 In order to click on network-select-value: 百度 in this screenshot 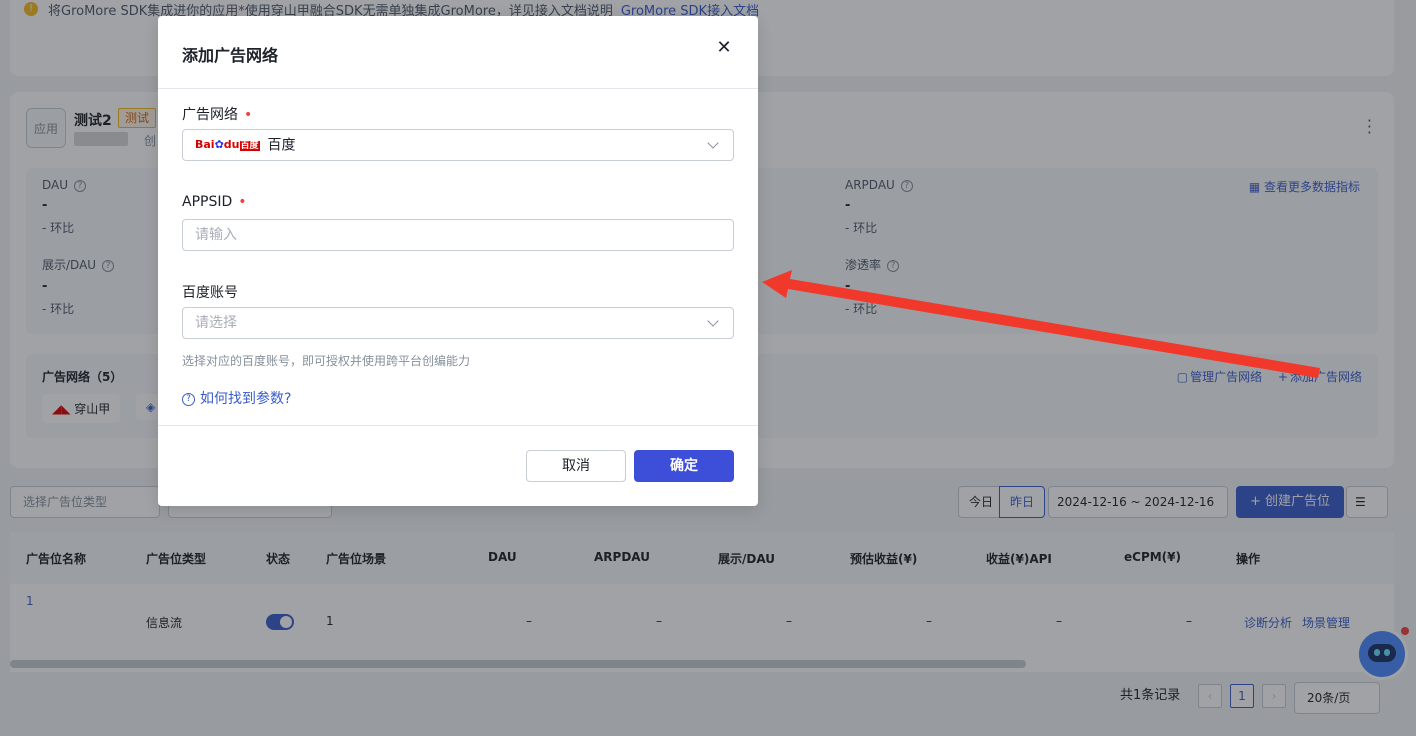, I will do `click(281, 145)`.